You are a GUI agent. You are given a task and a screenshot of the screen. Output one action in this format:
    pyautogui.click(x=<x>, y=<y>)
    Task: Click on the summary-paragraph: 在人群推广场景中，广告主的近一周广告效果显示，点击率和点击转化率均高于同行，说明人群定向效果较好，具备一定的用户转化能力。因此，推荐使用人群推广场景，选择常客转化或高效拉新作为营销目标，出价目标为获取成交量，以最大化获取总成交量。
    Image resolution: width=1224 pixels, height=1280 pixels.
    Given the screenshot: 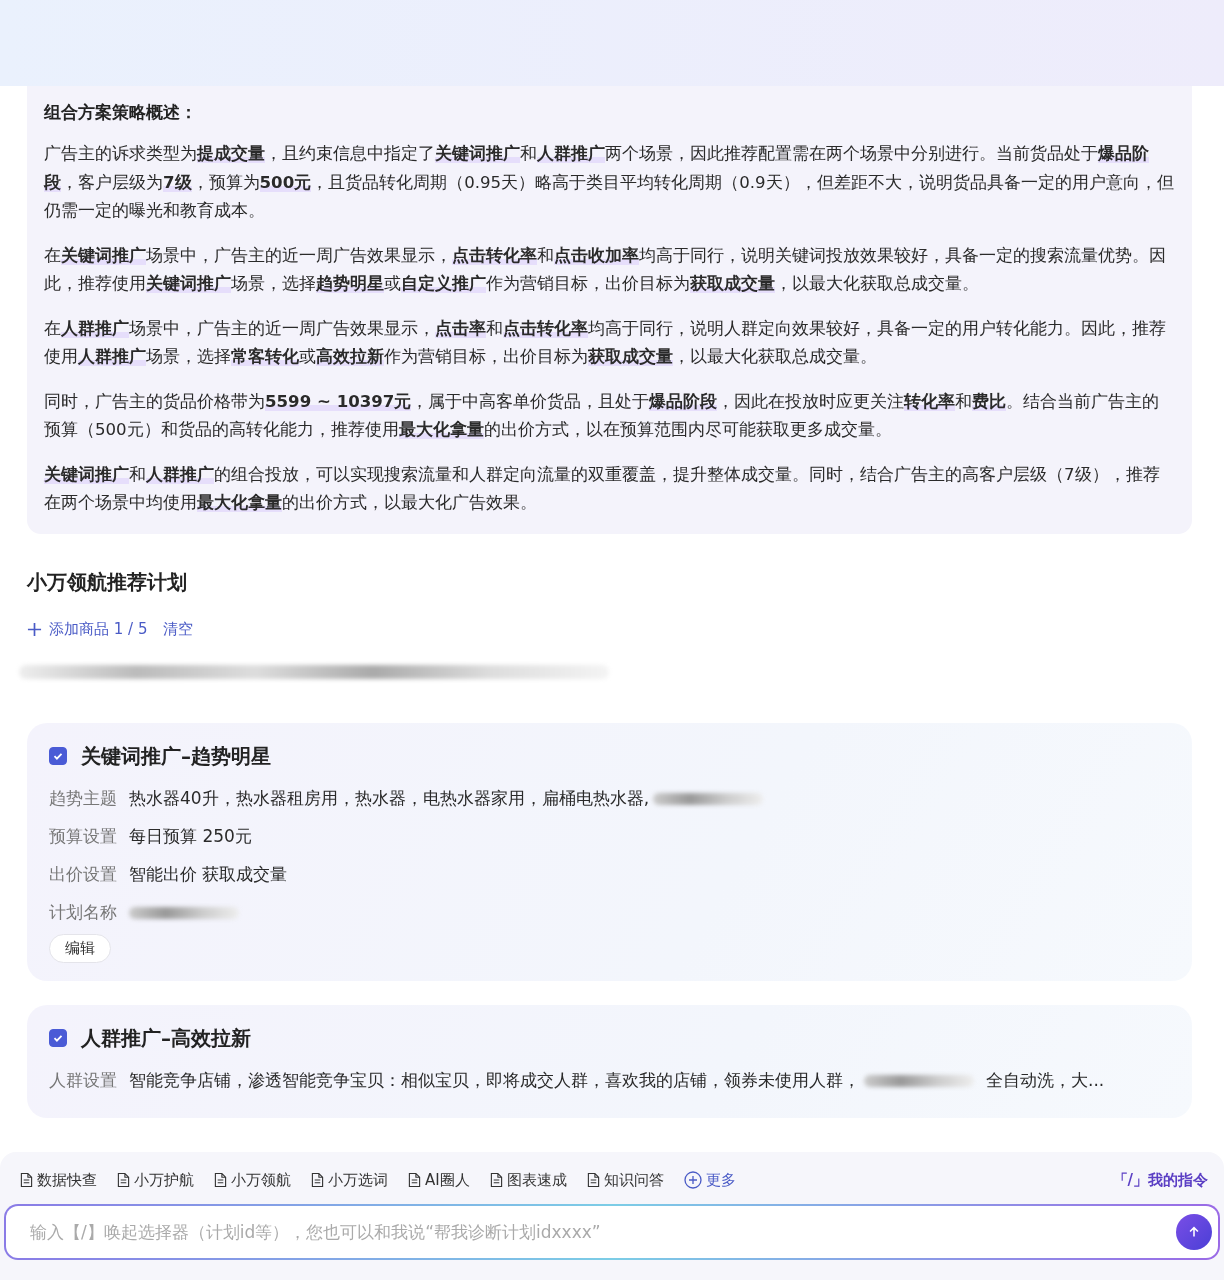 What is the action you would take?
    pyautogui.click(x=605, y=342)
    